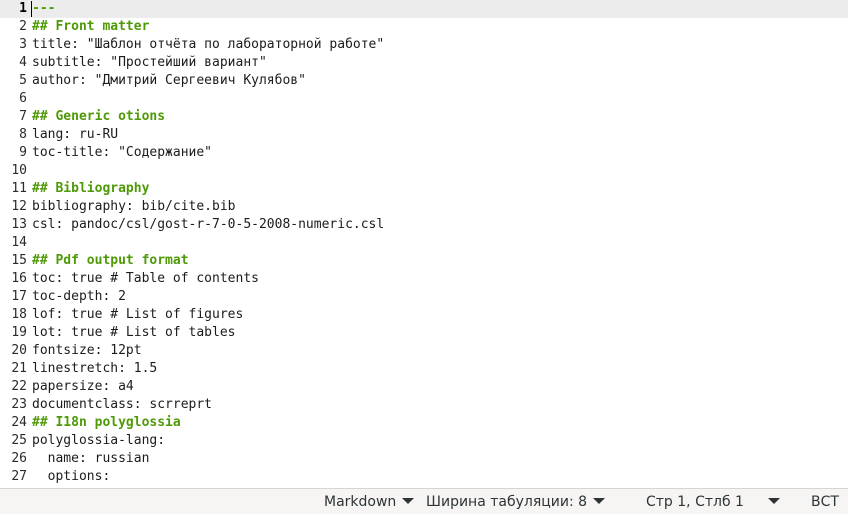 The width and height of the screenshot is (848, 514). What do you see at coordinates (19, 350) in the screenshot?
I see `line-number: 20` at bounding box center [19, 350].